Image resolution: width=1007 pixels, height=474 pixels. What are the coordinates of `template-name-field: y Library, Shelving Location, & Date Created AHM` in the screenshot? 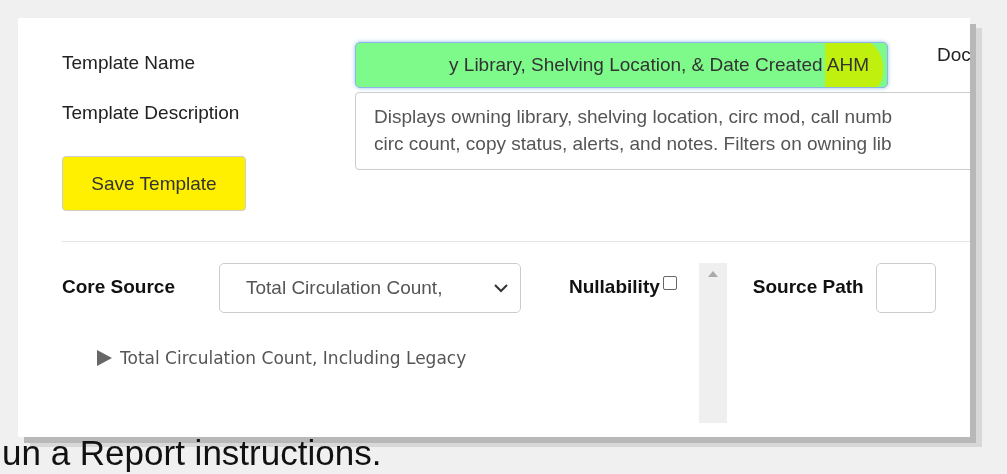 It's located at (621, 65).